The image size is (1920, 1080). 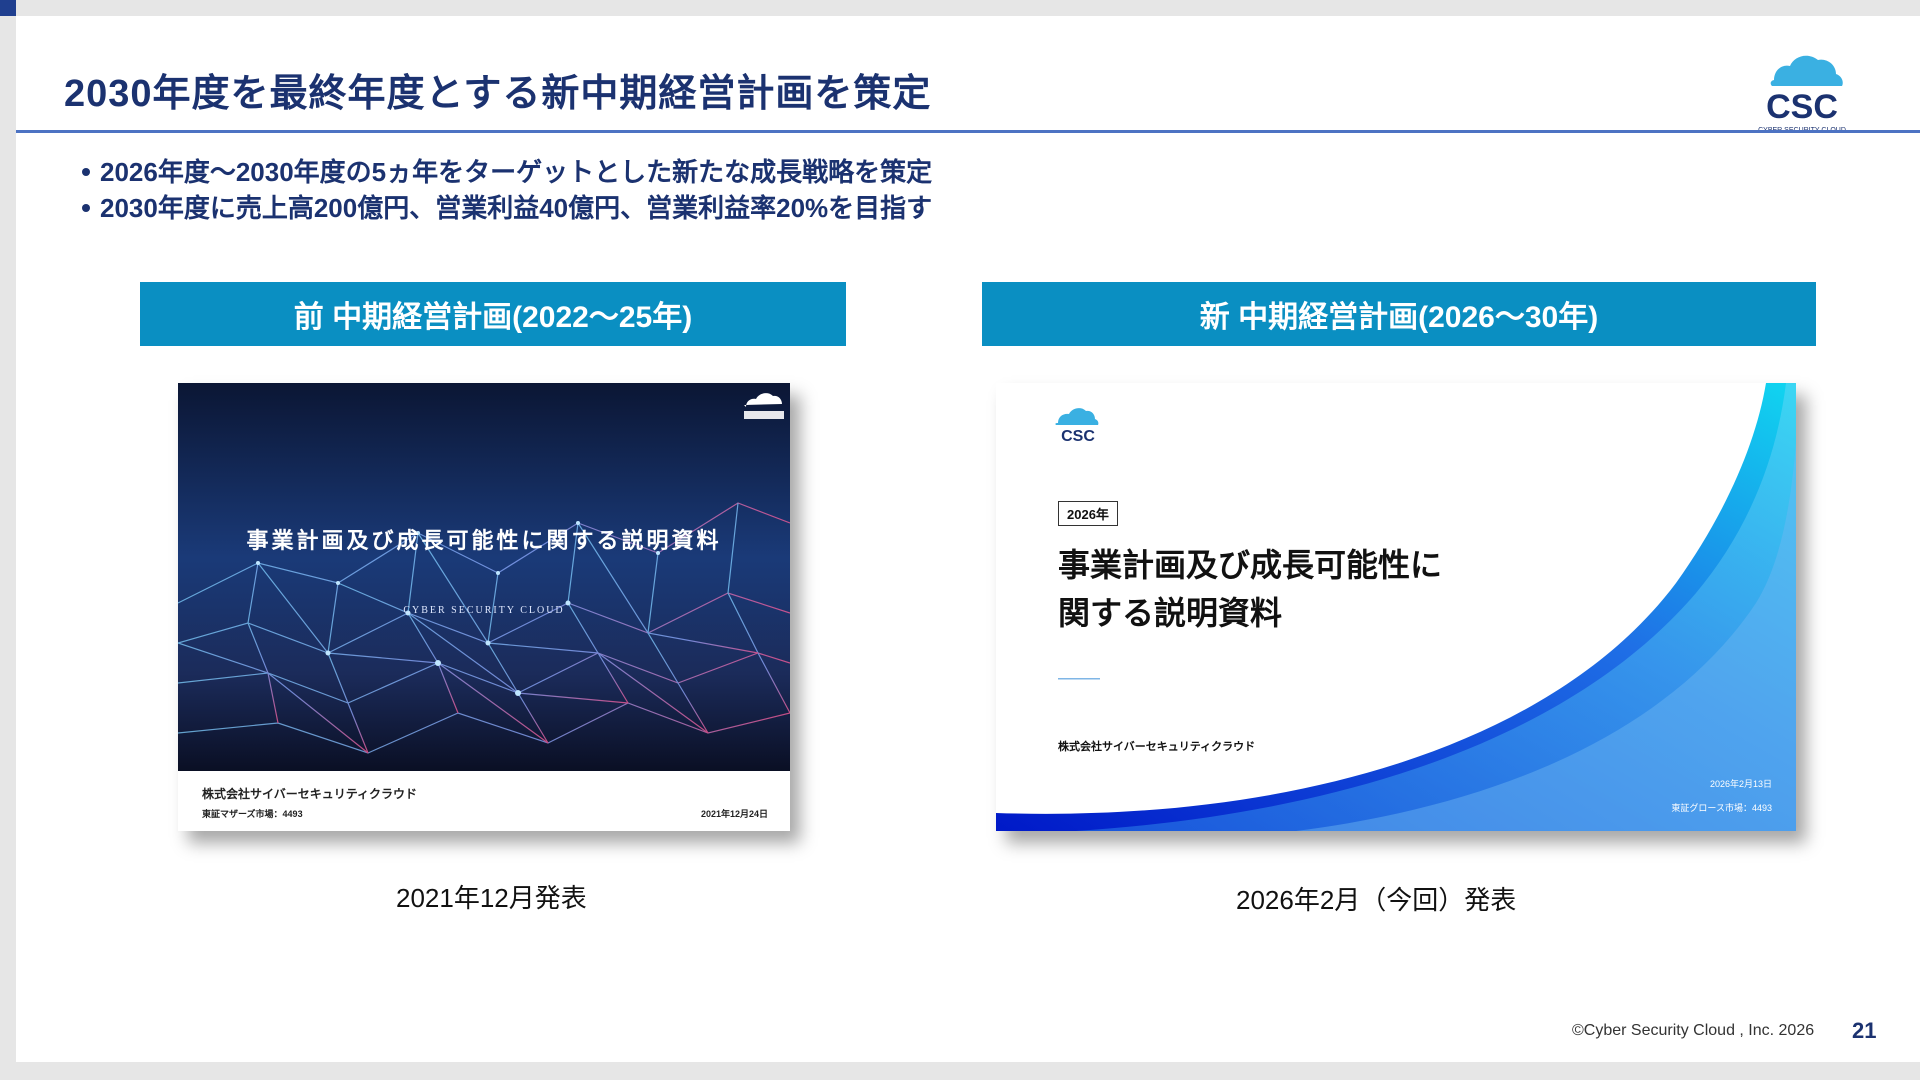 I want to click on new-cover-logo-text: CSC, so click(x=1078, y=436).